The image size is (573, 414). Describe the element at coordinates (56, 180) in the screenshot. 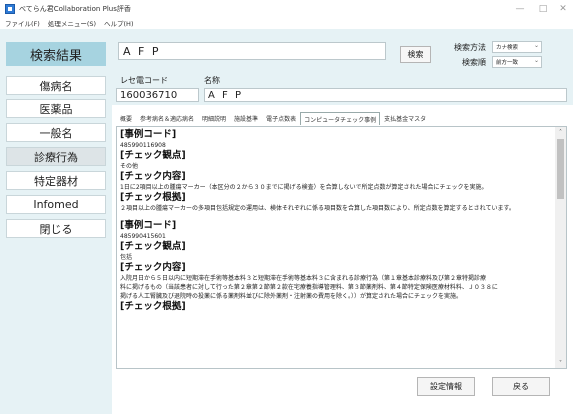

I see `sidebar-item-special-material: 特定器材` at that location.